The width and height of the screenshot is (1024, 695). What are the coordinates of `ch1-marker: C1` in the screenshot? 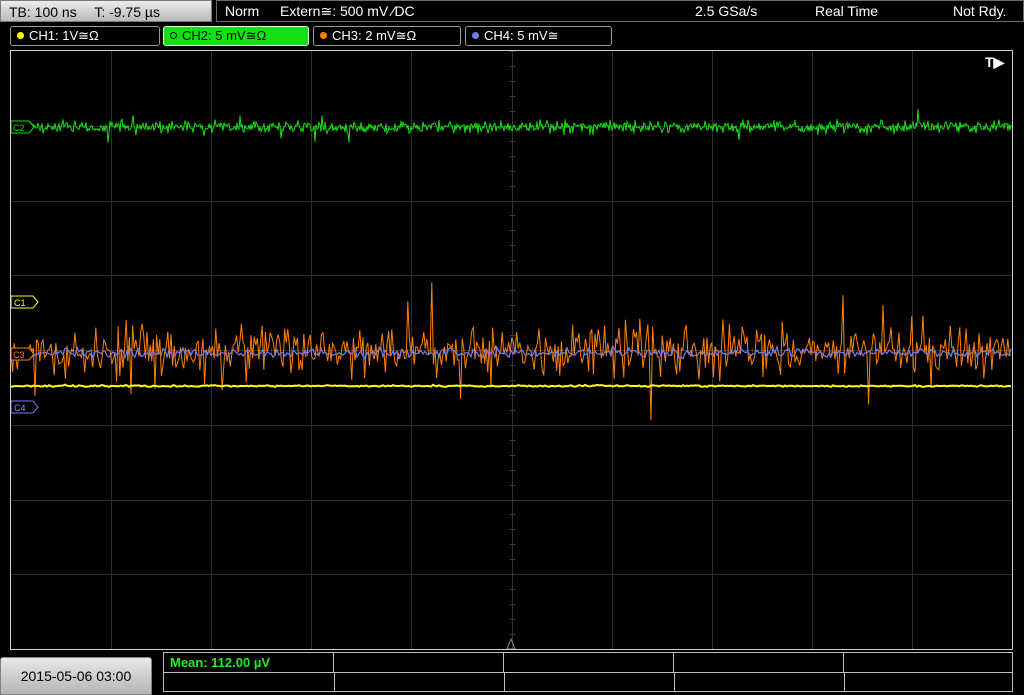 It's located at (25, 302).